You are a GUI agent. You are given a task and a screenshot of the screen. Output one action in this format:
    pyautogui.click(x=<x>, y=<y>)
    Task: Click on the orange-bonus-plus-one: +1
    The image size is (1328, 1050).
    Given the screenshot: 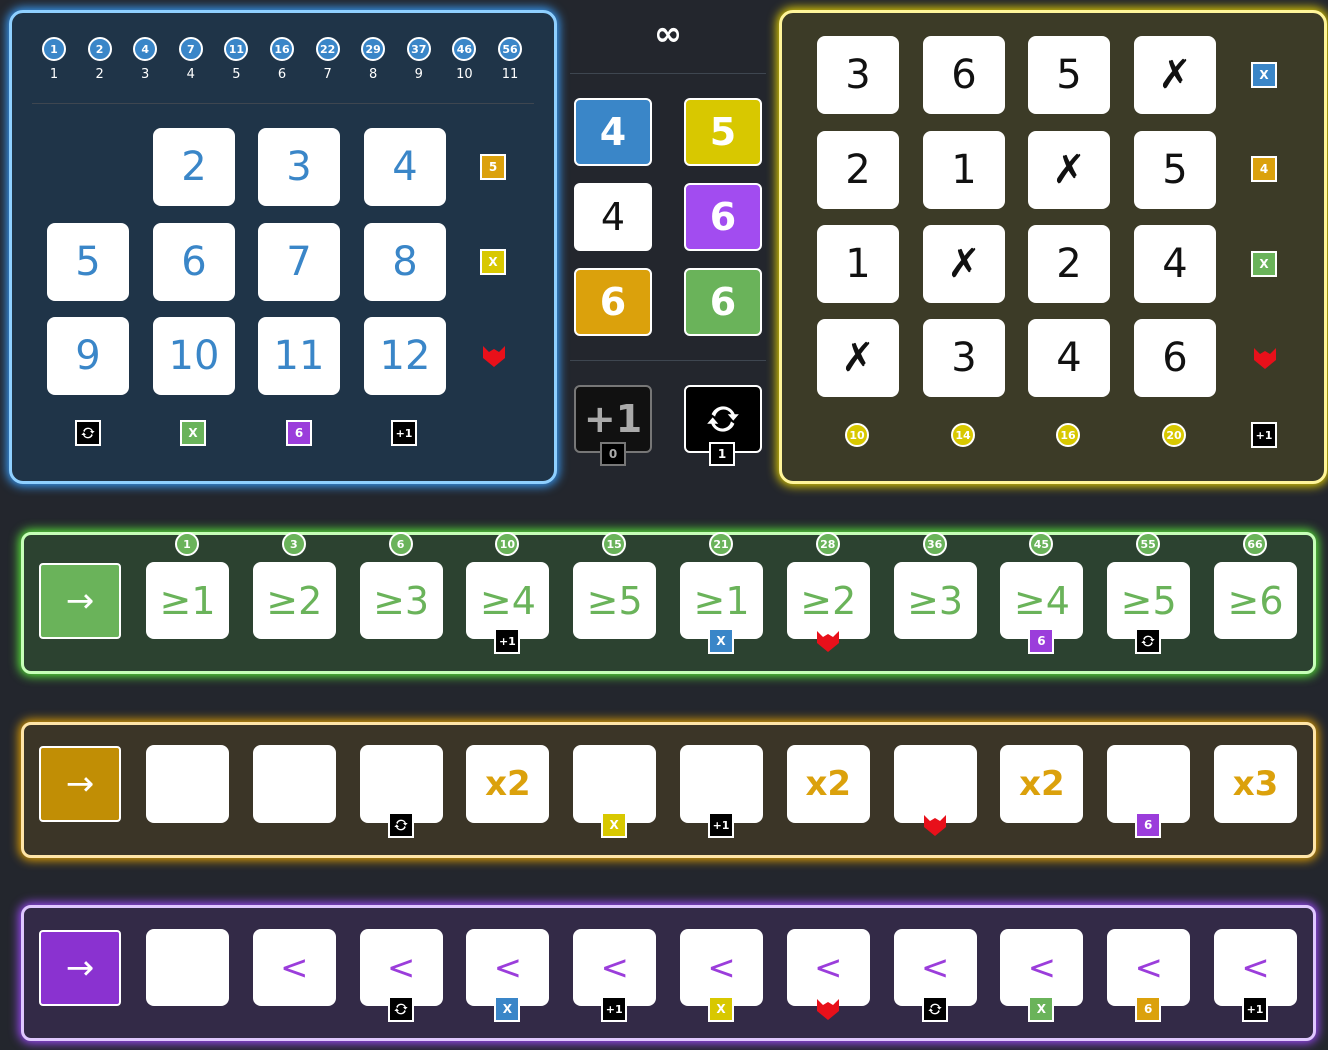 What is the action you would take?
    pyautogui.click(x=721, y=825)
    